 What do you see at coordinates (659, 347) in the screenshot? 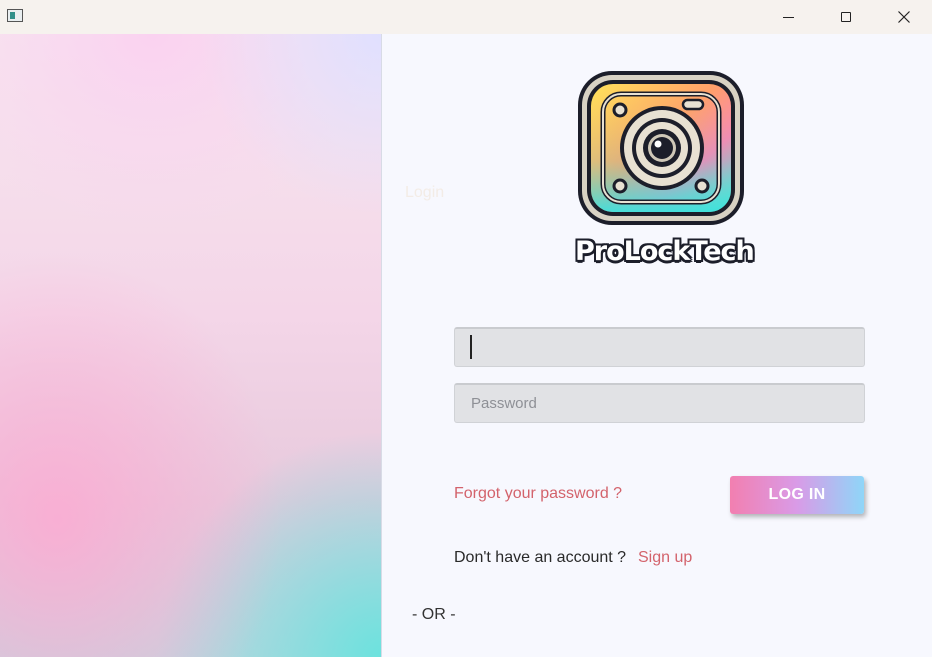
I see `username-field` at bounding box center [659, 347].